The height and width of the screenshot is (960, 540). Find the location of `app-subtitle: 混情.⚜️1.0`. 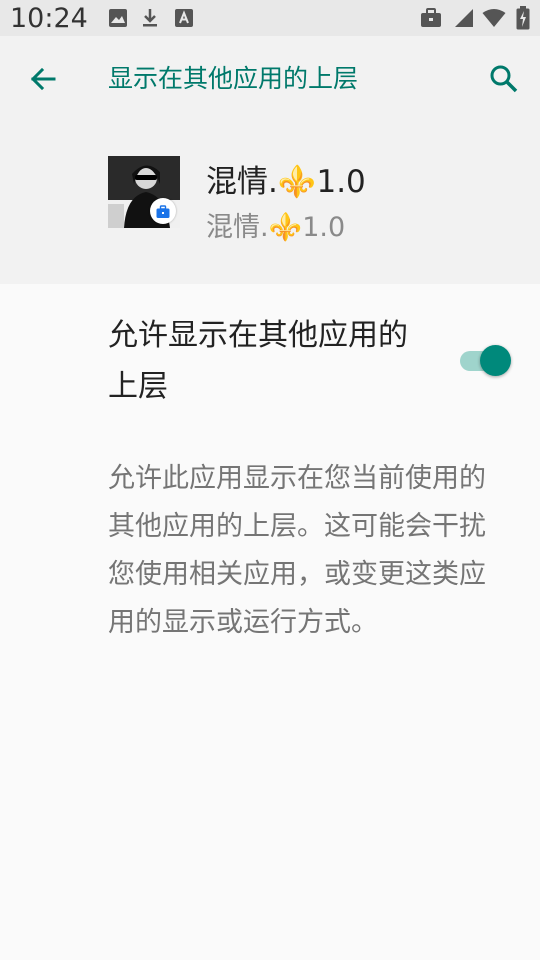

app-subtitle: 混情.⚜️1.0 is located at coordinates (275, 228).